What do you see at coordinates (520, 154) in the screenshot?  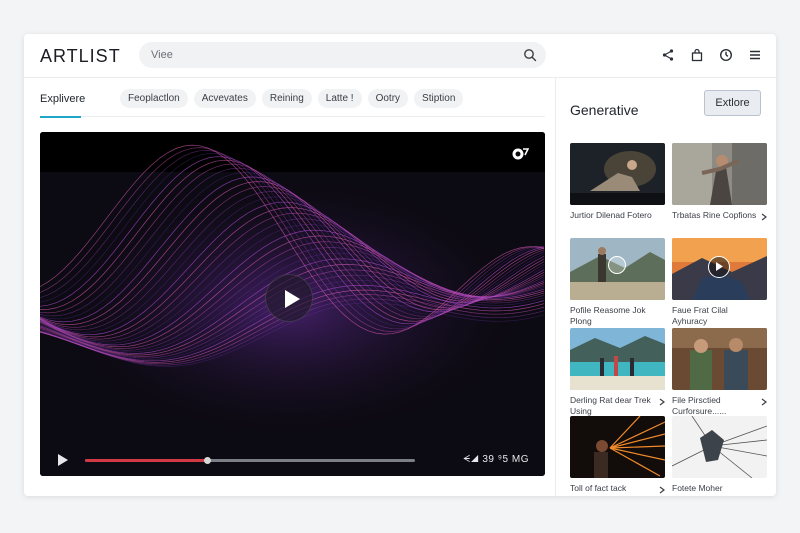 I see `channel-badge-icon` at bounding box center [520, 154].